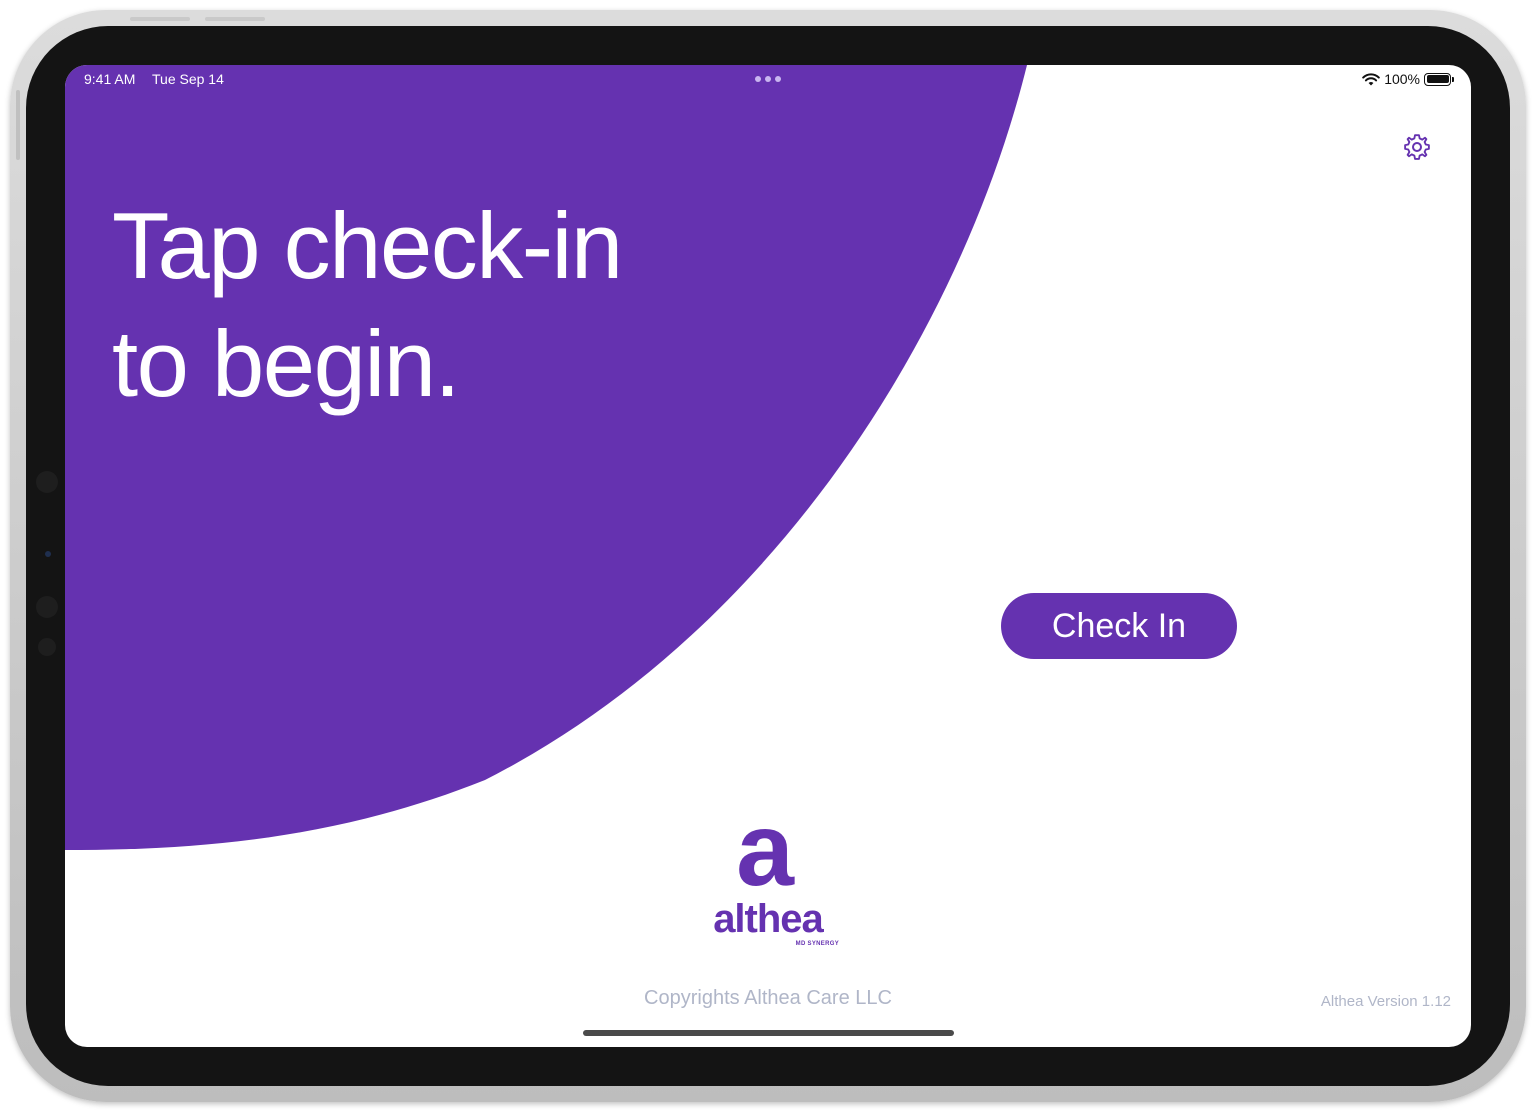  I want to click on top-button-left, so click(160, 19).